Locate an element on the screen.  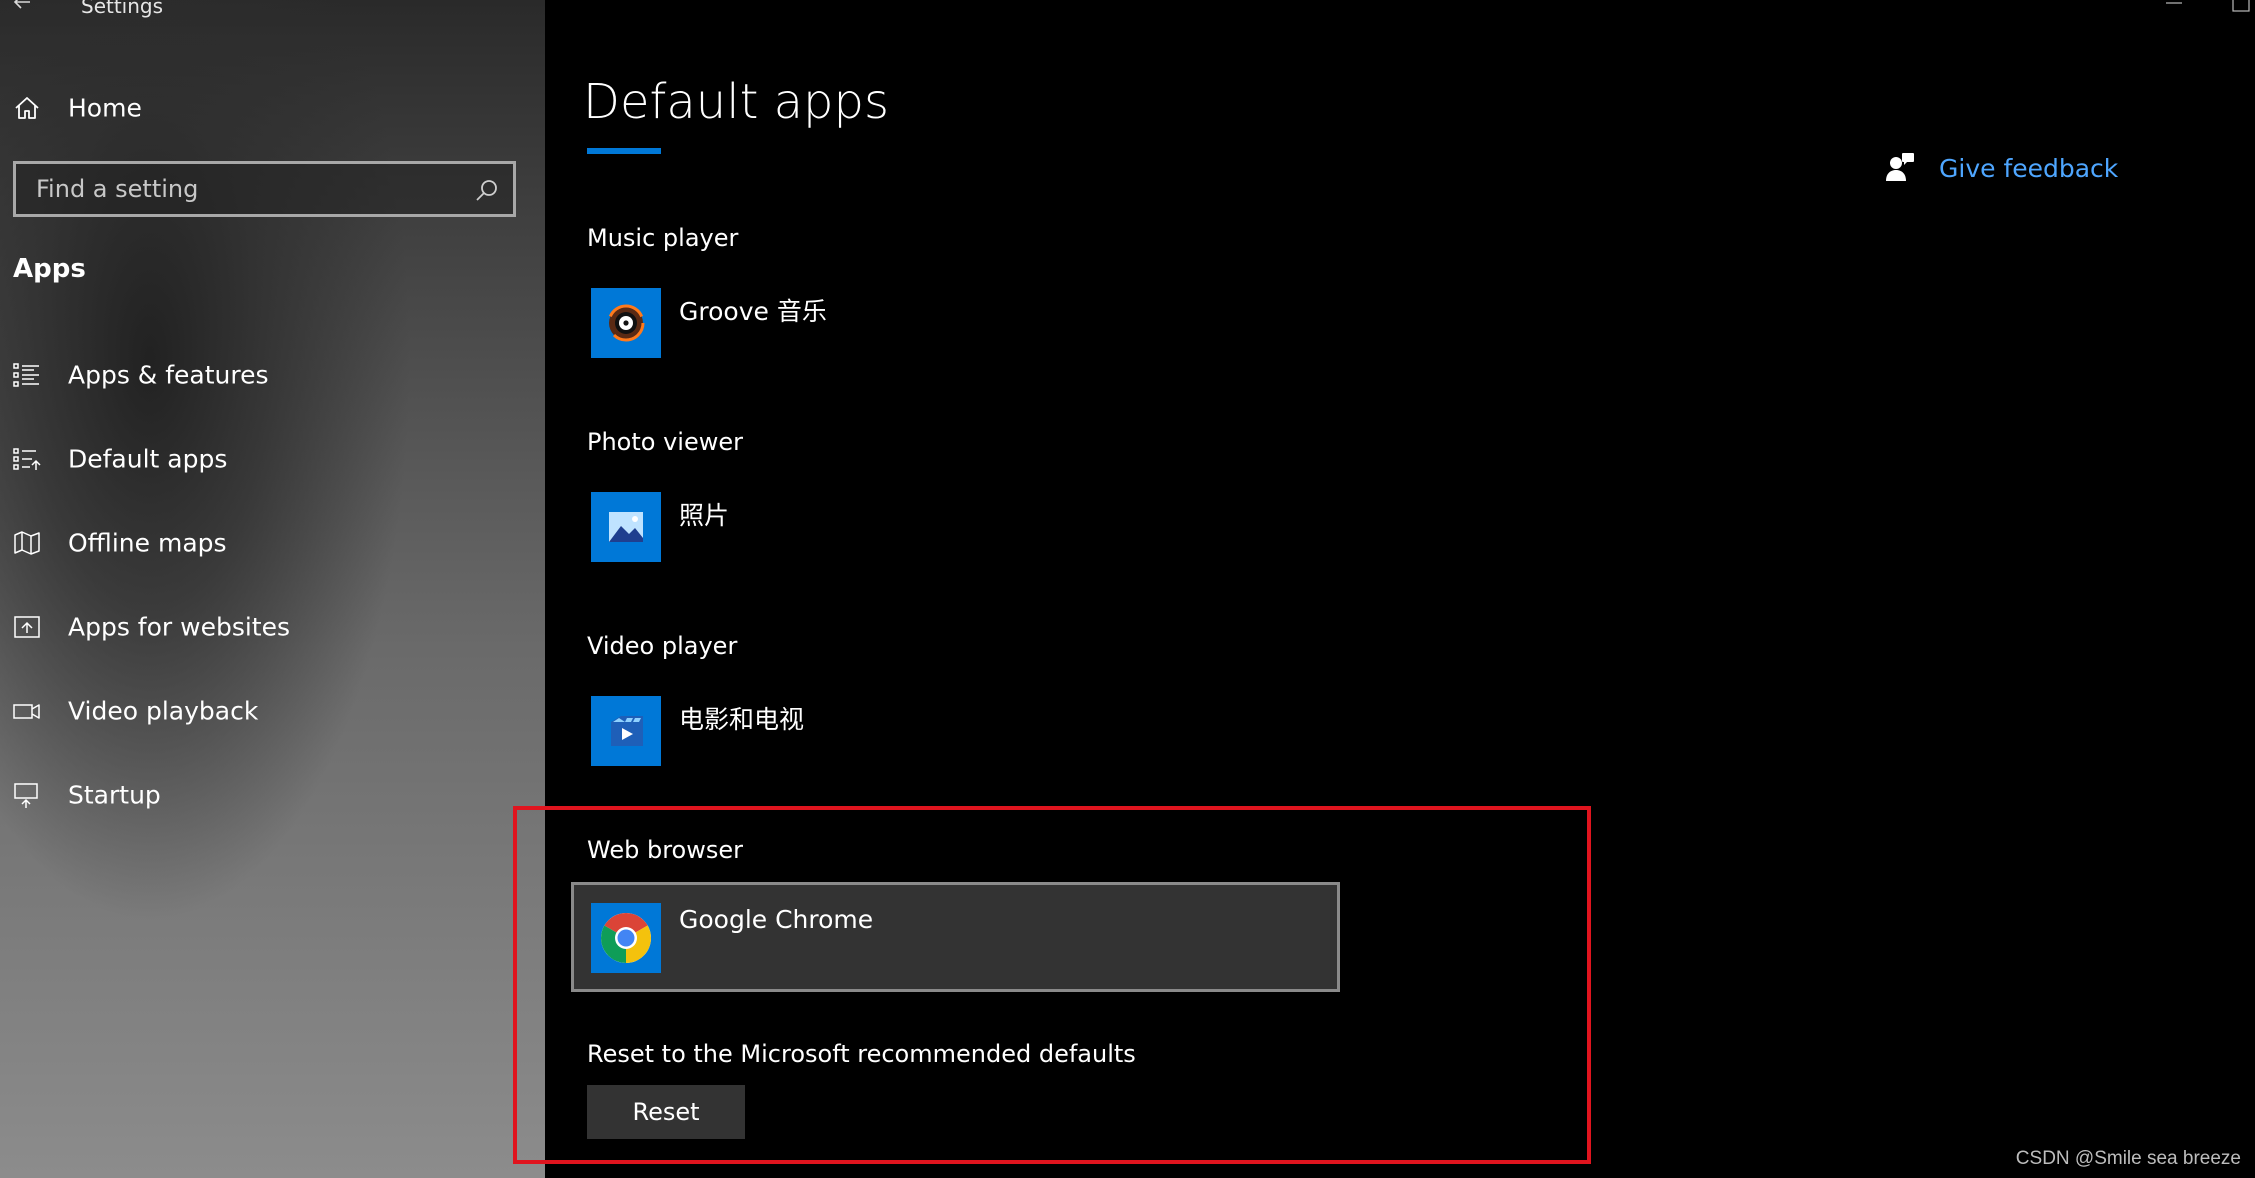
category-label-browser: Web browser is located at coordinates (665, 850).